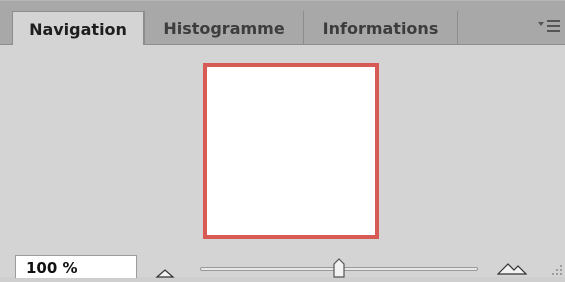 This screenshot has width=565, height=282. What do you see at coordinates (165, 273) in the screenshot?
I see `small-mountain-icon` at bounding box center [165, 273].